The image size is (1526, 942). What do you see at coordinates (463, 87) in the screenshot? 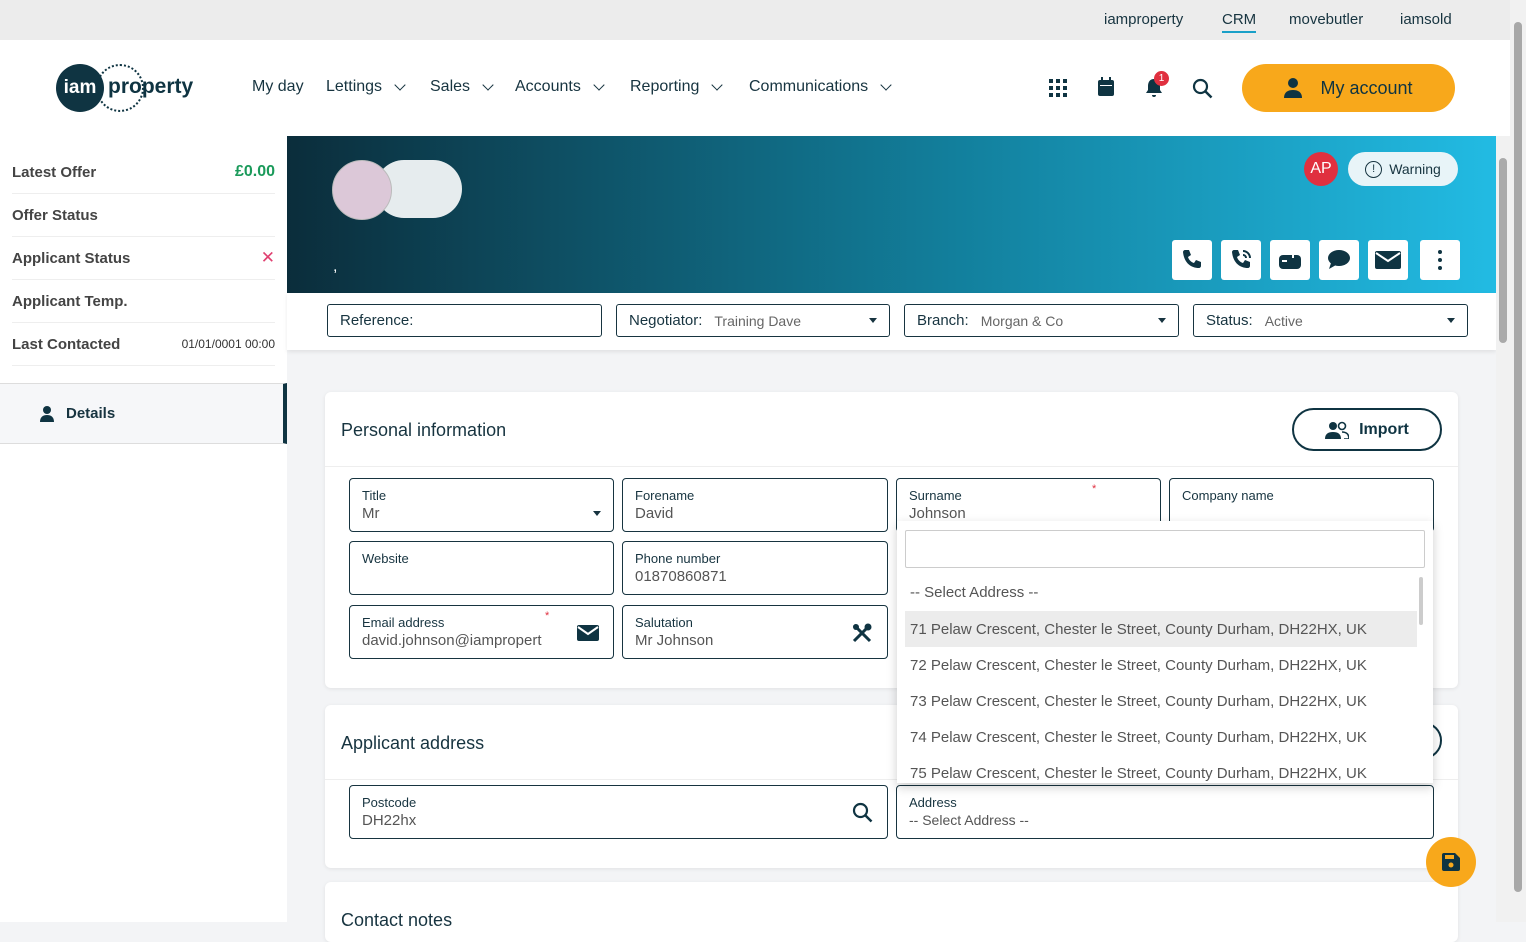
I see `nav-sales: Sales` at bounding box center [463, 87].